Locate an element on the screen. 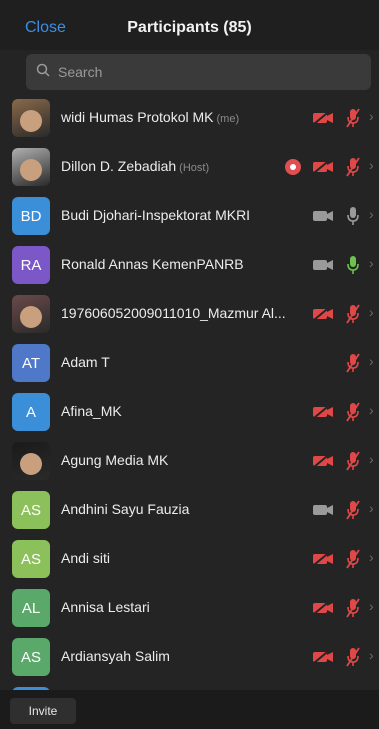 The image size is (379, 729). participant-name: Budi Djohari-Inspektorat MKRI is located at coordinates (156, 215).